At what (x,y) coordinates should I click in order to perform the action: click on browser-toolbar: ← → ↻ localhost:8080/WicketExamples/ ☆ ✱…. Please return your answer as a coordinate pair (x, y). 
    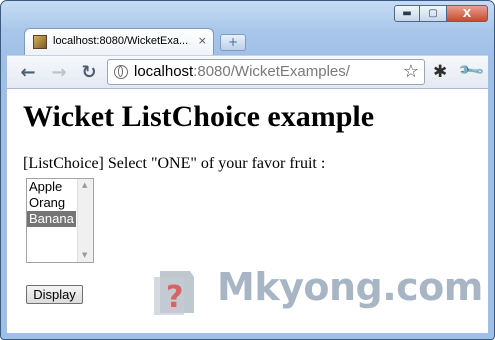
    Looking at the image, I should click on (247, 72).